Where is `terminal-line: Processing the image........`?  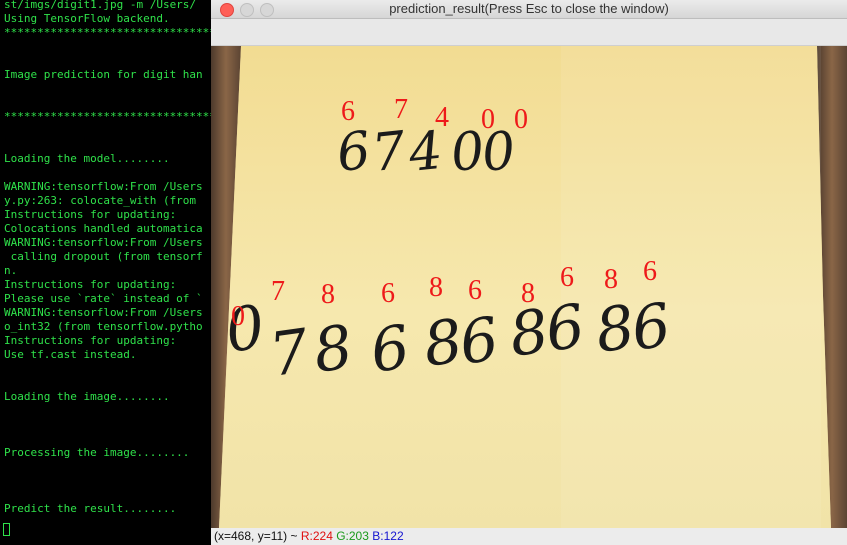 terminal-line: Processing the image........ is located at coordinates (97, 452).